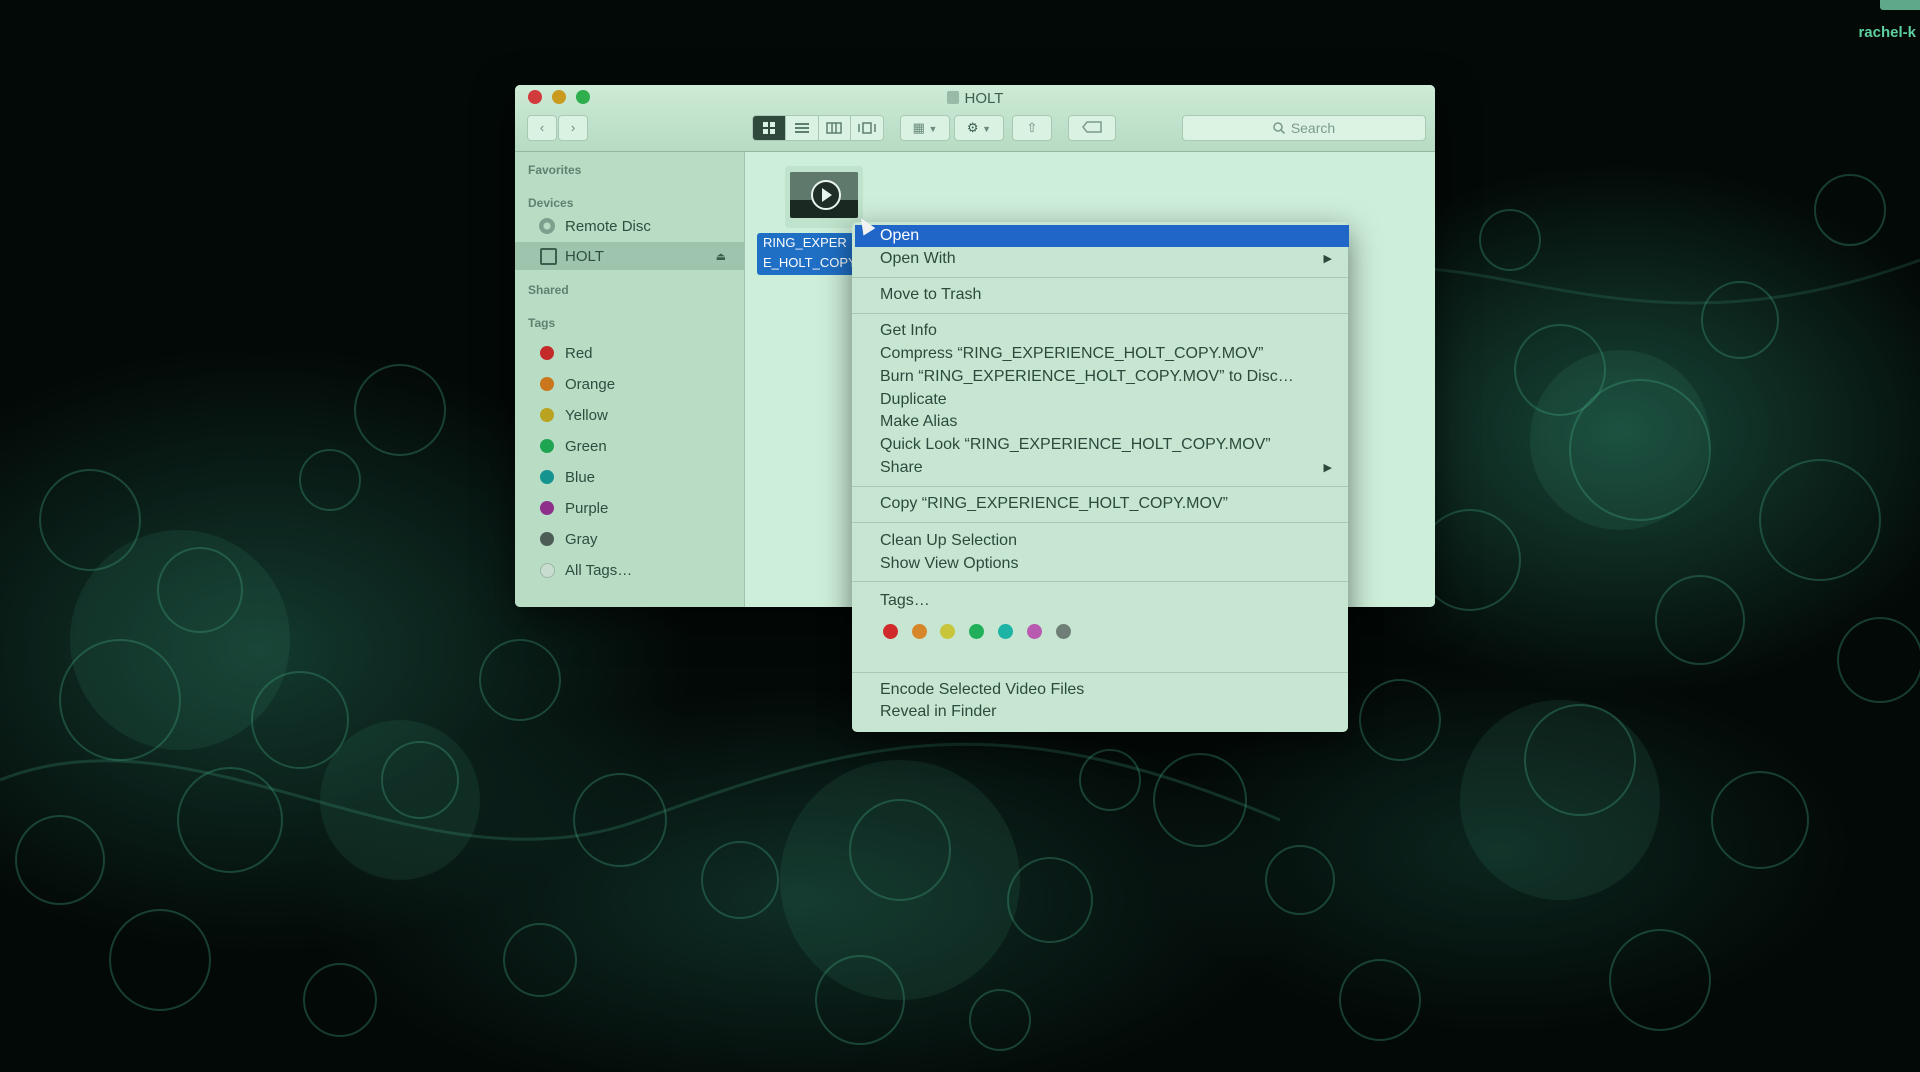 The width and height of the screenshot is (1920, 1072). I want to click on eject-icon: ⏏, so click(721, 256).